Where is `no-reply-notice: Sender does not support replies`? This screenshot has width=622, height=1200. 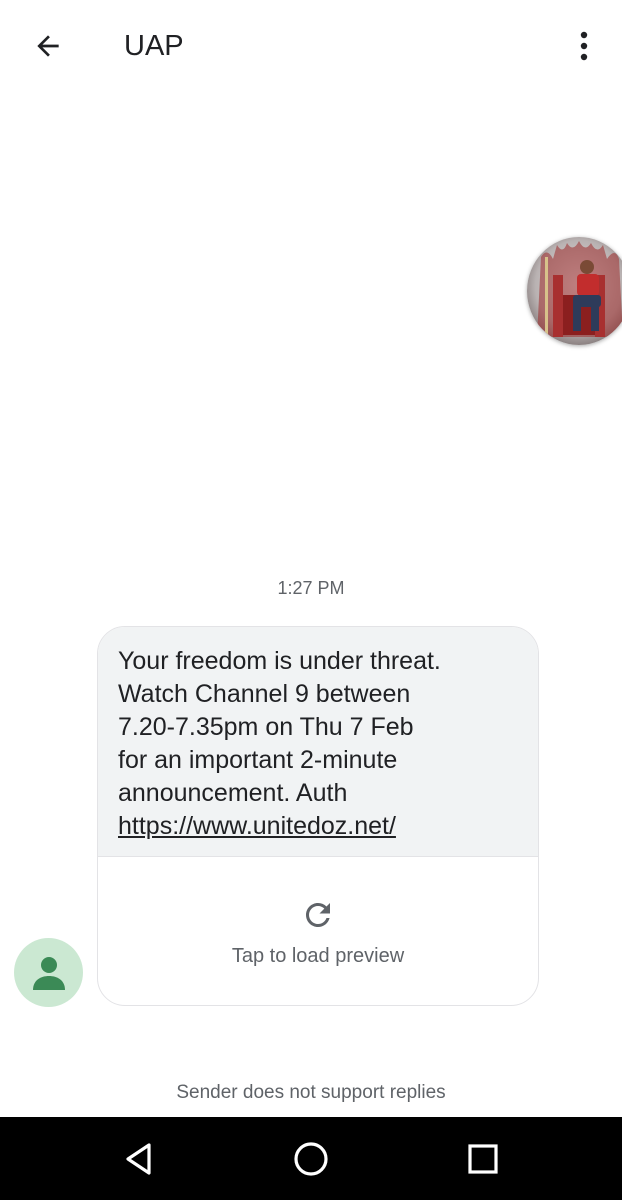
no-reply-notice: Sender does not support replies is located at coordinates (311, 1092).